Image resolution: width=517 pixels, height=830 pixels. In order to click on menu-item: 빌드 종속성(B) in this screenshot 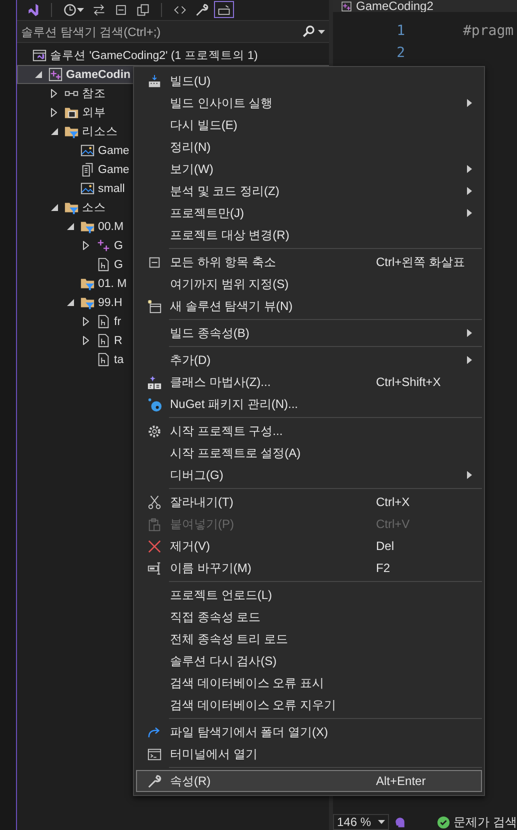, I will do `click(309, 333)`.